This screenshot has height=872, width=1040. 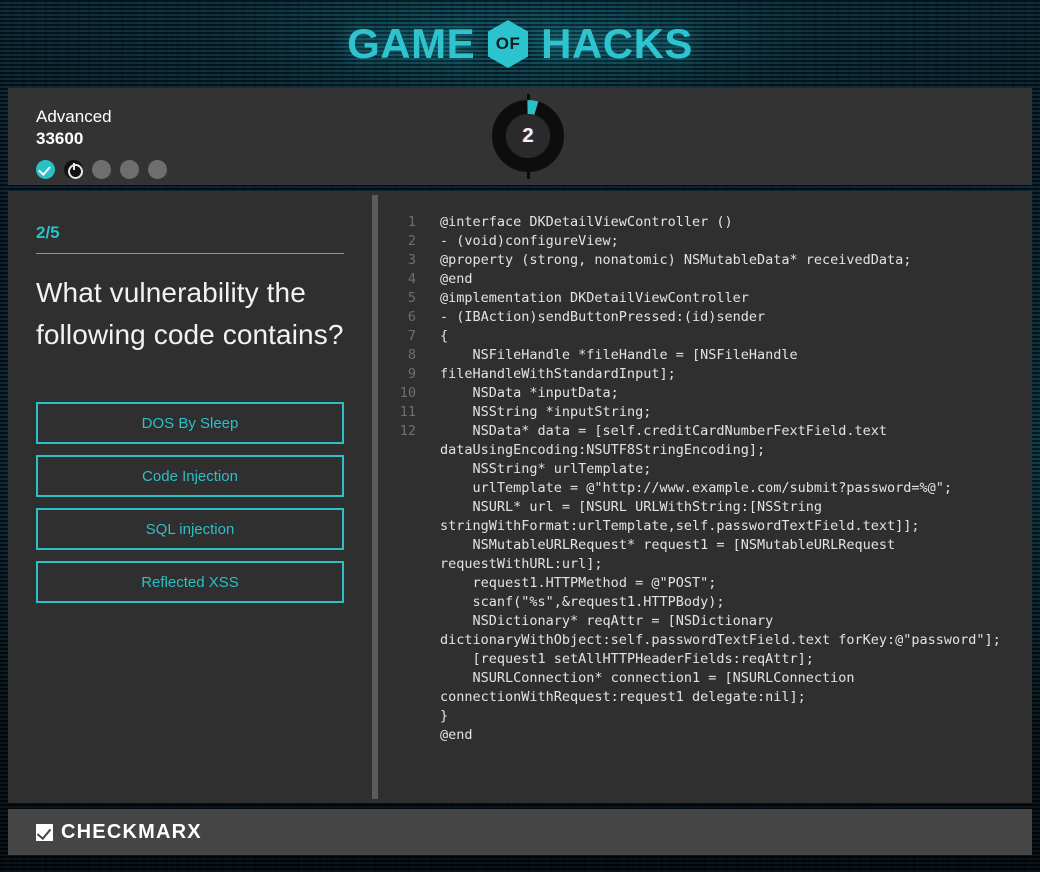 I want to click on code-line-number: 5, so click(x=411, y=298).